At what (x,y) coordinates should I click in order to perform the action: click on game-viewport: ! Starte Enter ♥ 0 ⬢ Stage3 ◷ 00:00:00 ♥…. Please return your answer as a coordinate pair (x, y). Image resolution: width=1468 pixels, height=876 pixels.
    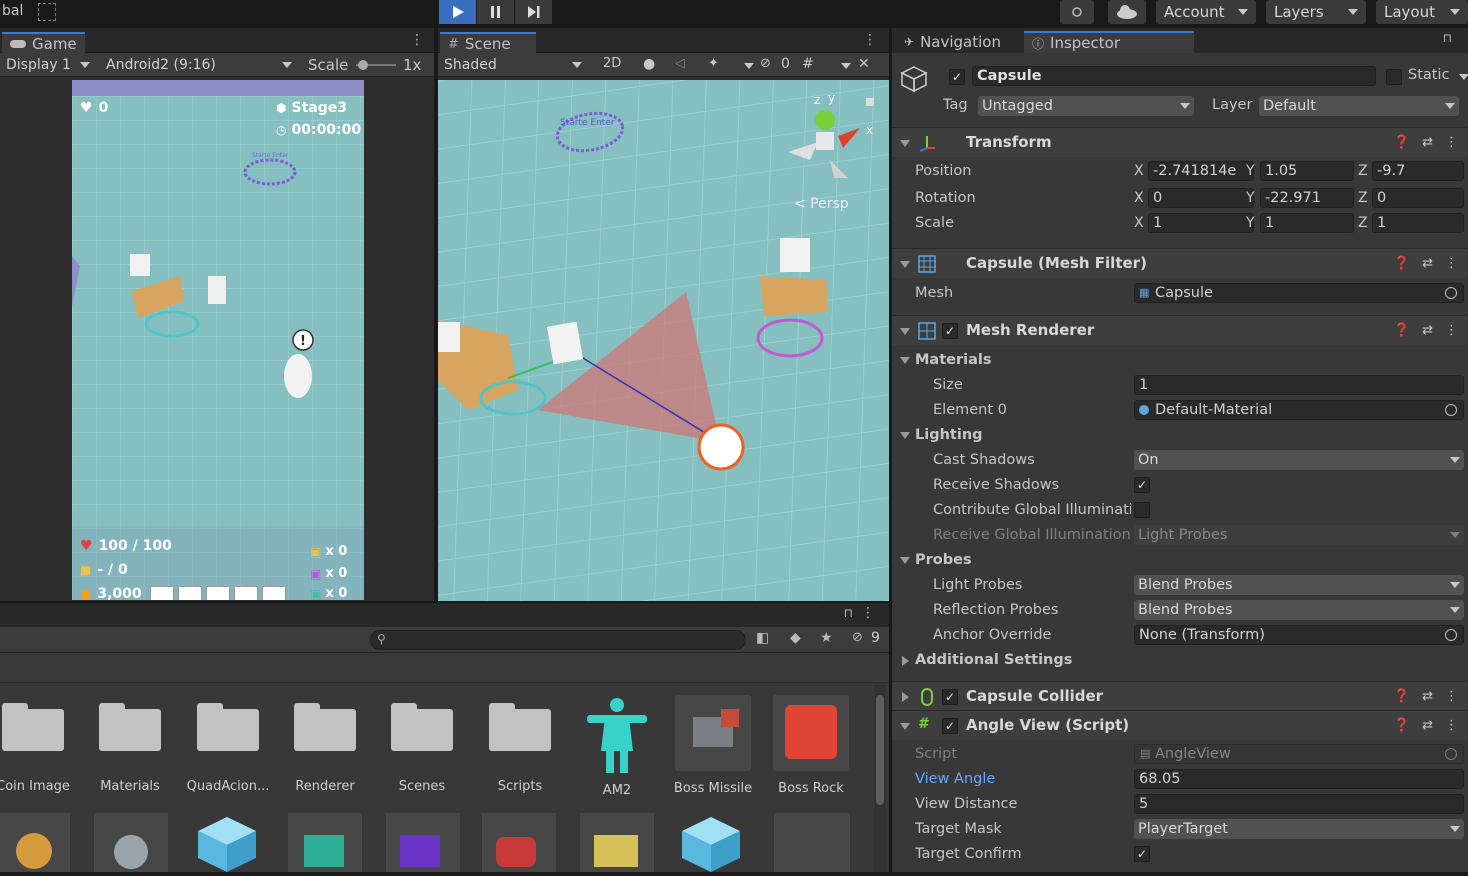
    Looking at the image, I should click on (218, 340).